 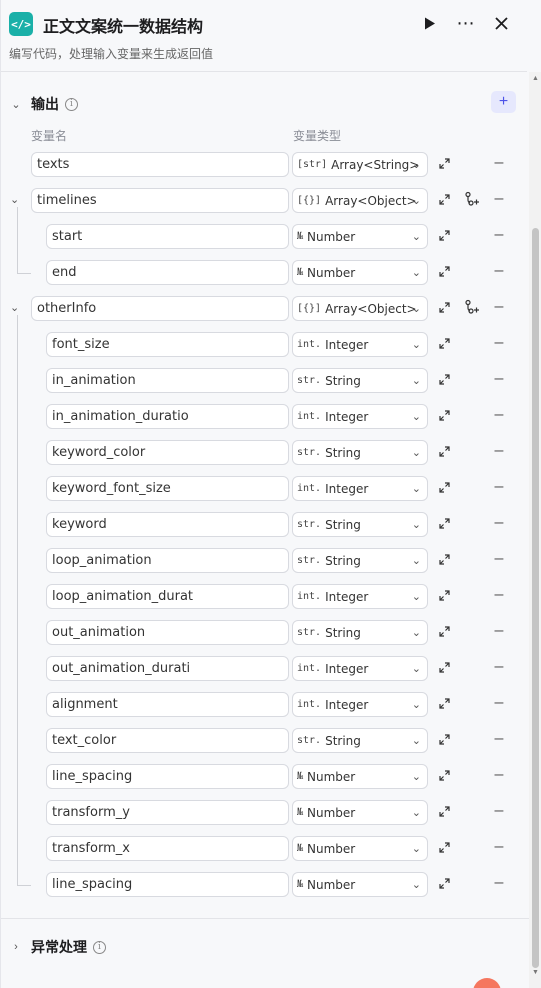 What do you see at coordinates (167, 632) in the screenshot?
I see `variable-name-input: out_animation` at bounding box center [167, 632].